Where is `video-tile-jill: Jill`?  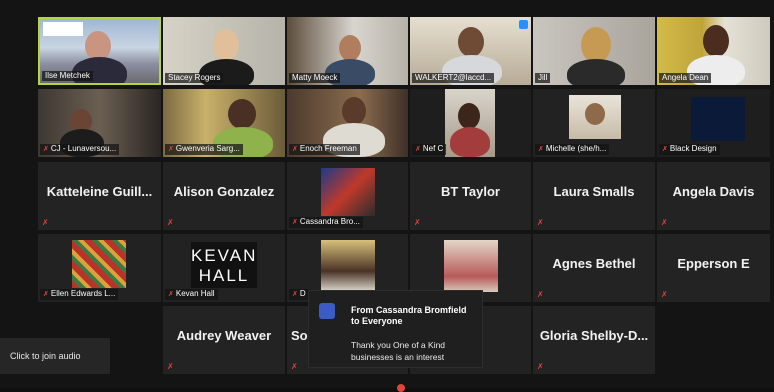 video-tile-jill: Jill is located at coordinates (594, 51).